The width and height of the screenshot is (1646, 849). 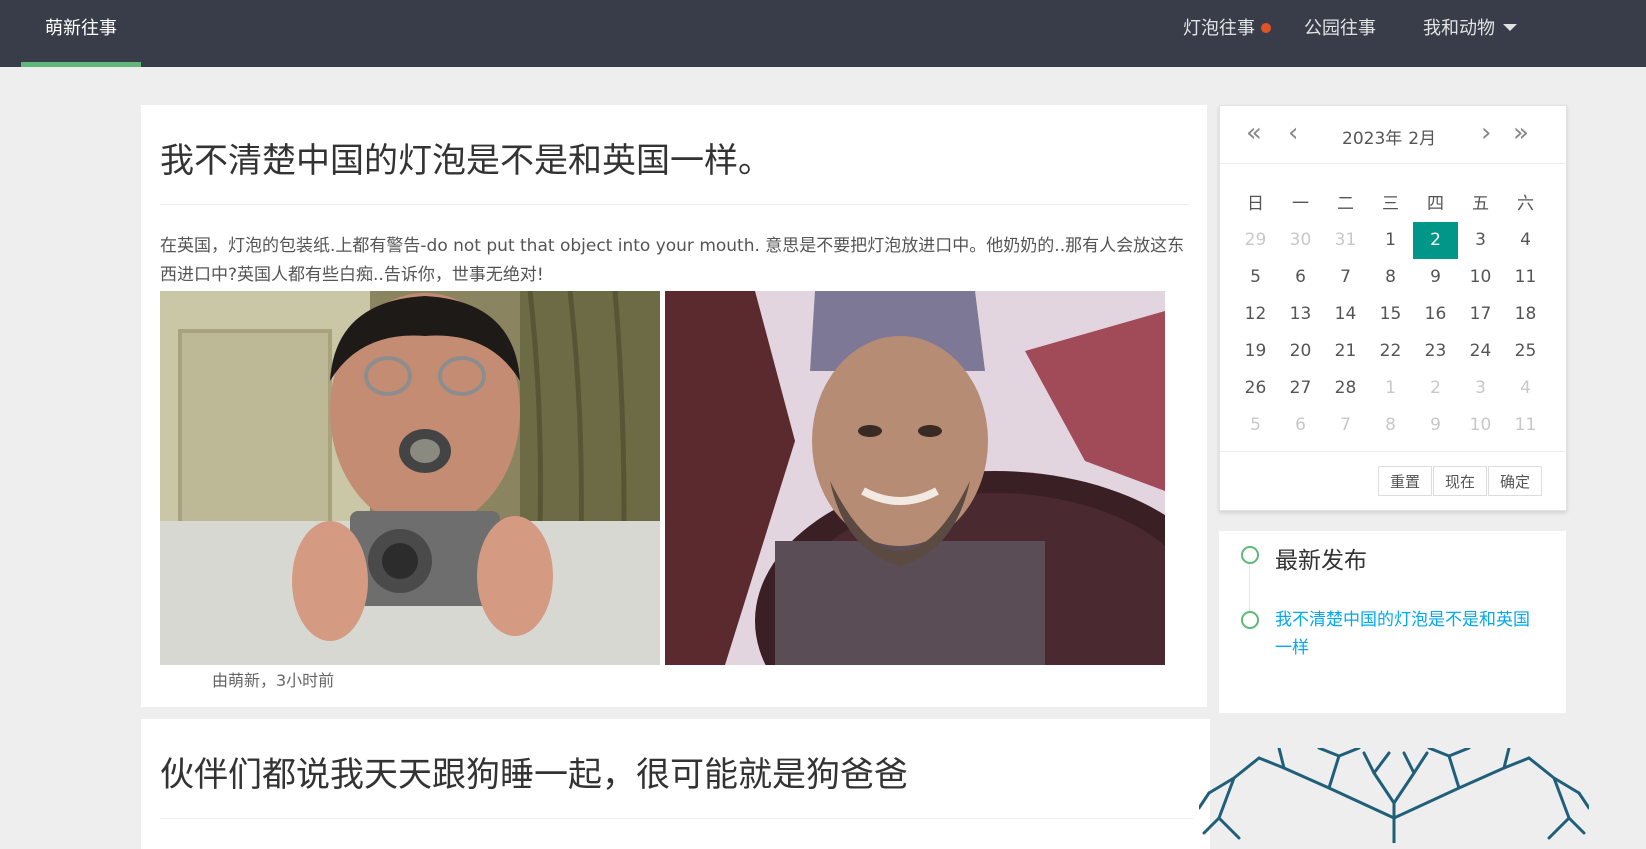 I want to click on nav-item-label: 公园往事, so click(x=1340, y=28).